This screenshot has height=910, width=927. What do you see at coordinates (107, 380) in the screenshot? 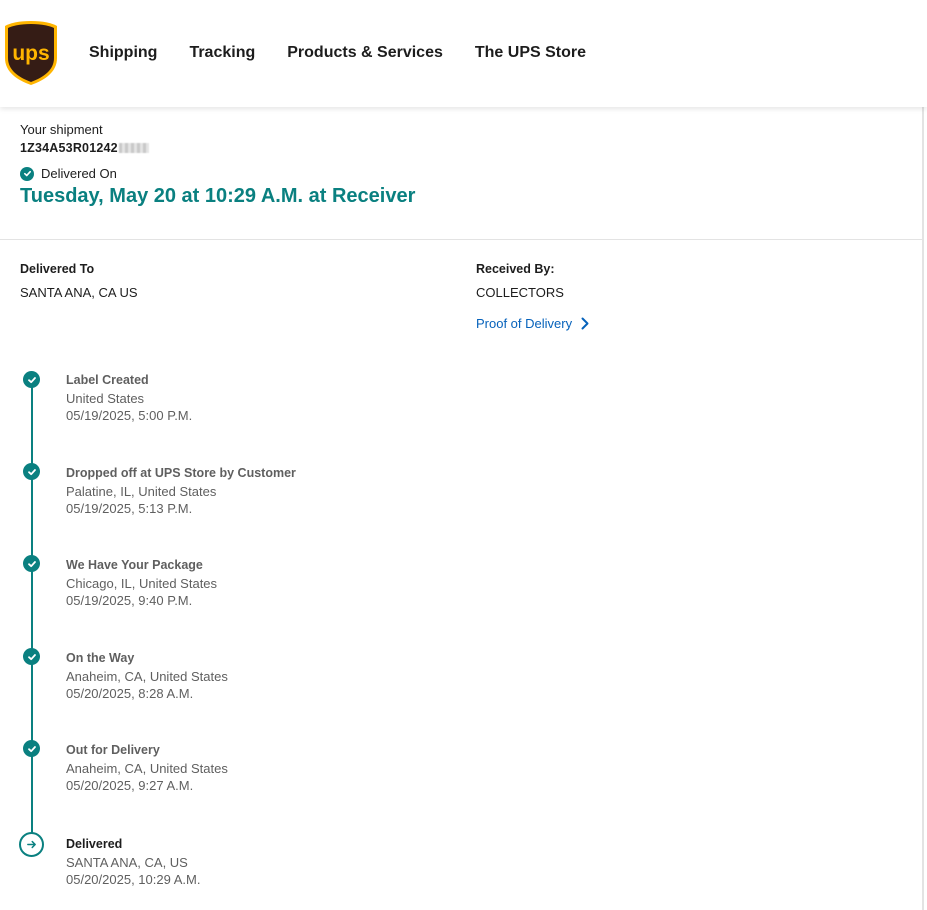
I see `event-title: Label Created` at bounding box center [107, 380].